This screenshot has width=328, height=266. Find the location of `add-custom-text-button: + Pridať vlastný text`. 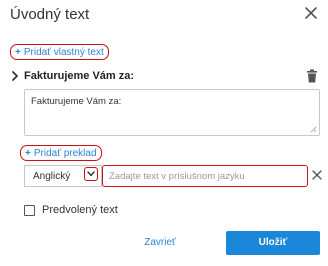

add-custom-text-button: + Pridať vlastný text is located at coordinates (59, 52).